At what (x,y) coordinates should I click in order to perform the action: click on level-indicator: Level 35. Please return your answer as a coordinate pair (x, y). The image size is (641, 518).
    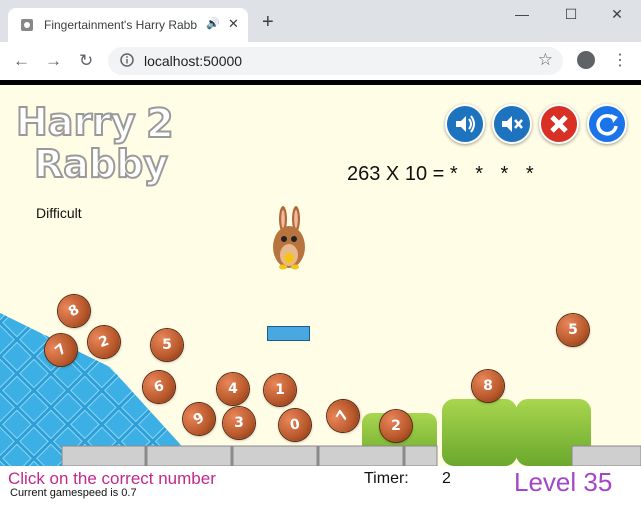
    Looking at the image, I should click on (563, 482).